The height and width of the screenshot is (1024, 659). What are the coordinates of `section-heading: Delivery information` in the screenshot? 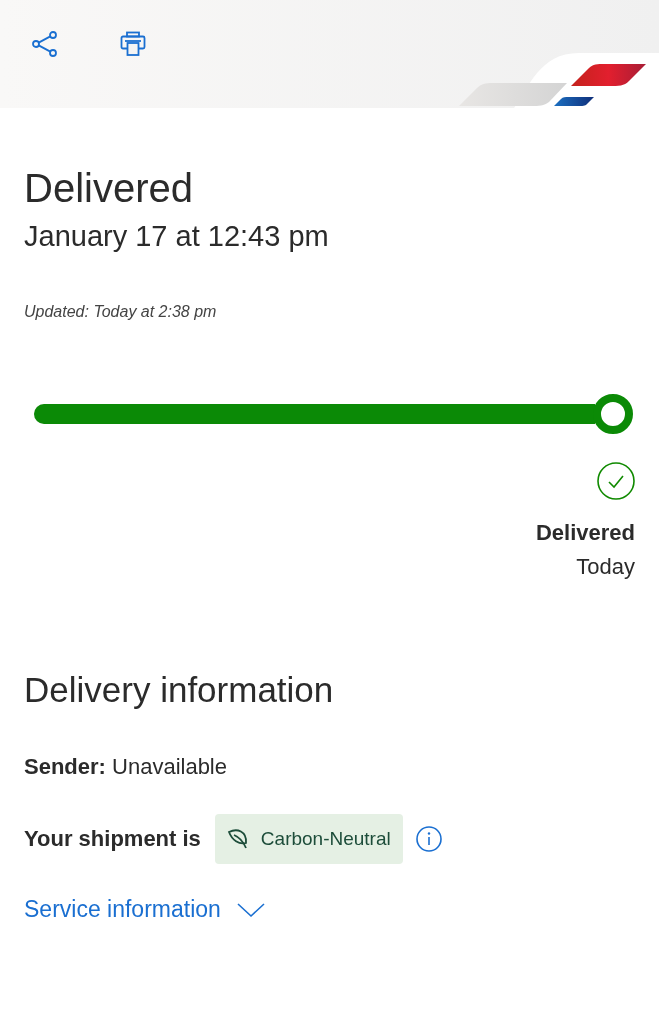 It's located at (179, 690).